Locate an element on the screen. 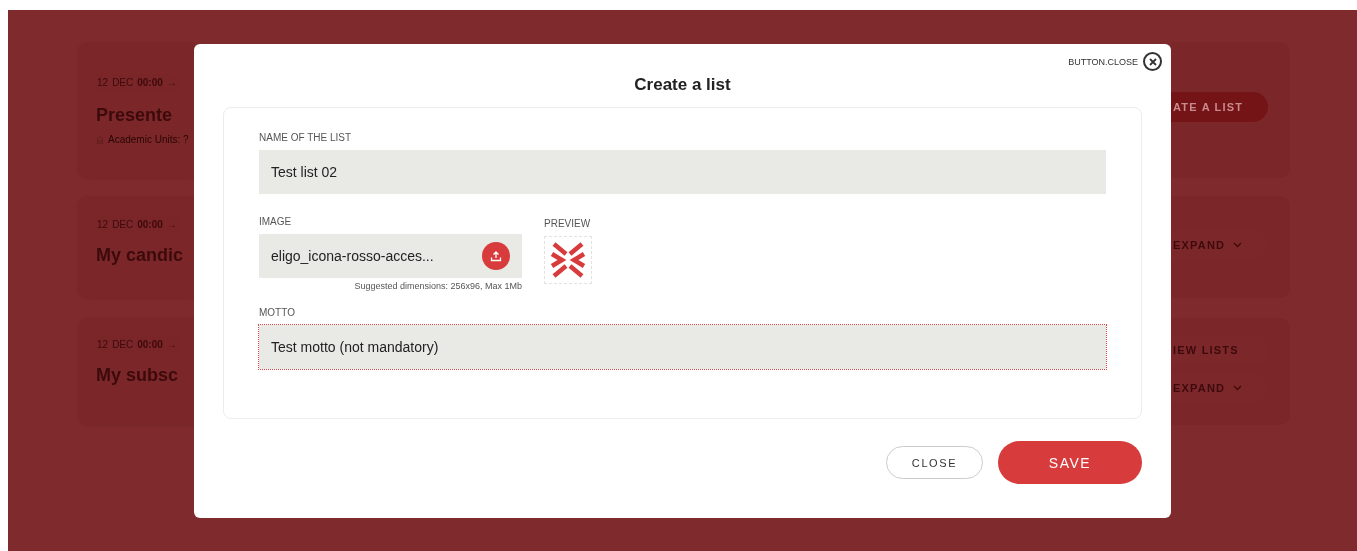 The height and width of the screenshot is (551, 1357). modal-title: Create a list is located at coordinates (682, 85).